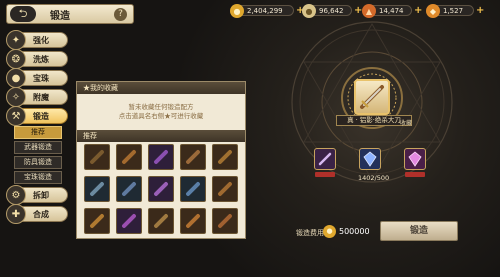  I want to click on add-crystal-button: +, so click(481, 10).